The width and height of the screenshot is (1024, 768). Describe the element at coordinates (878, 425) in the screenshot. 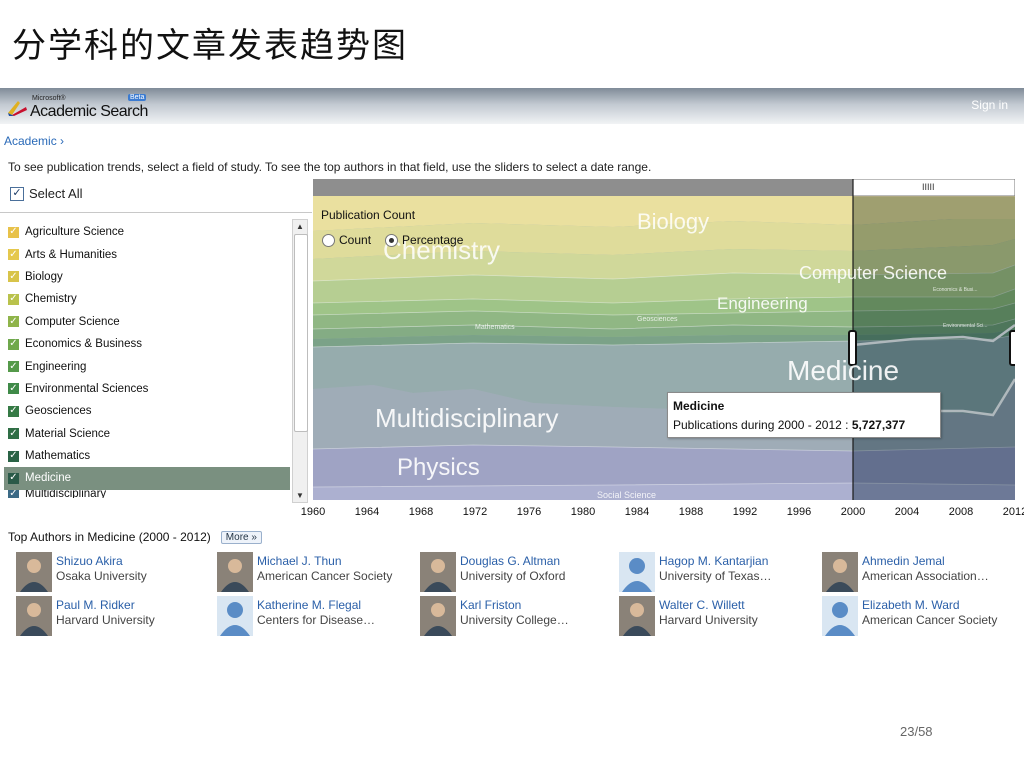

I see `tooltip-value: 5,727,377` at that location.